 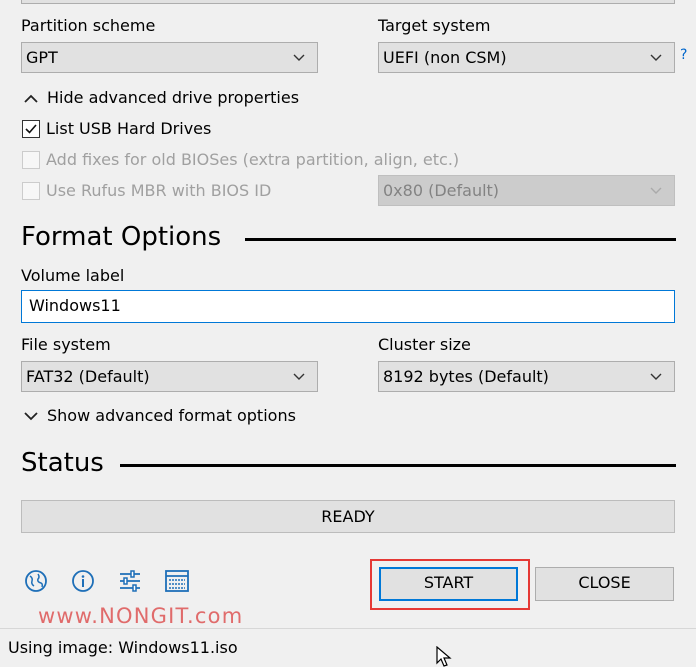 I want to click on globe-icon, so click(x=36, y=581).